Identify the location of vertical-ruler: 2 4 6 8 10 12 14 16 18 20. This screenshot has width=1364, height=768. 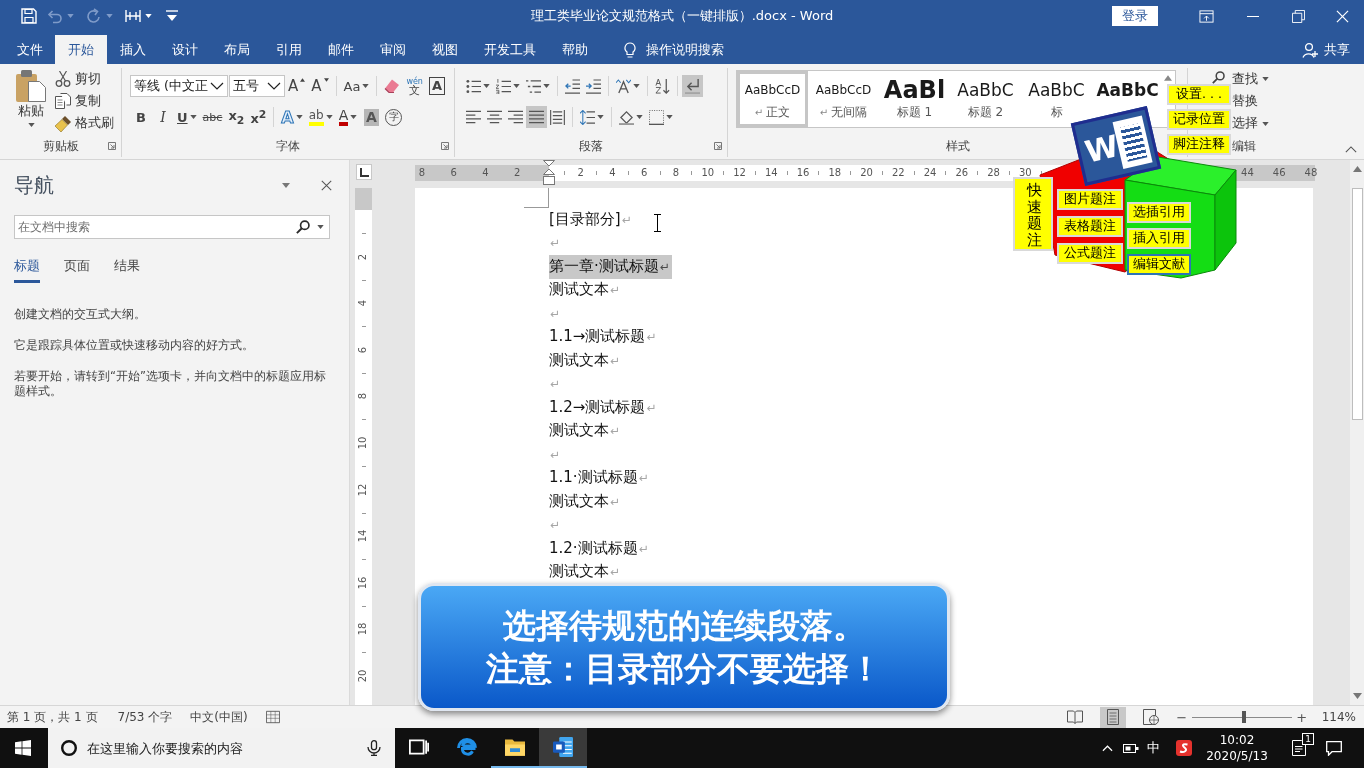
(363, 446).